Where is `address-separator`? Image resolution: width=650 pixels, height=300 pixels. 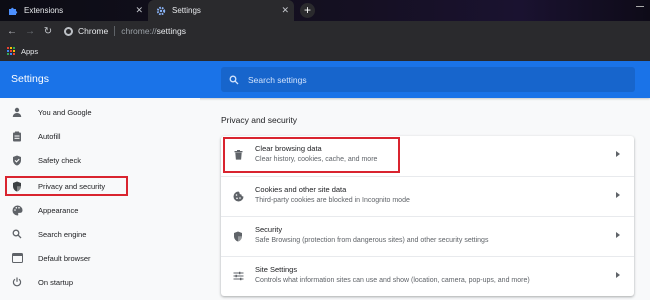
address-separator is located at coordinates (115, 31).